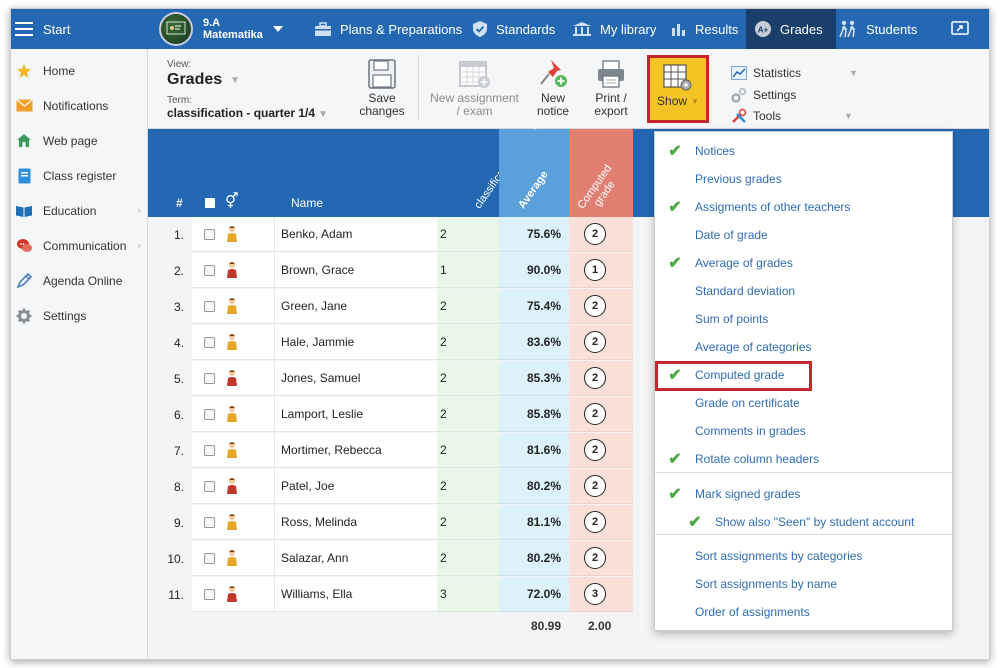 This screenshot has height=668, width=1000. What do you see at coordinates (79, 315) in the screenshot?
I see `sidebar-item-settings: Settings` at bounding box center [79, 315].